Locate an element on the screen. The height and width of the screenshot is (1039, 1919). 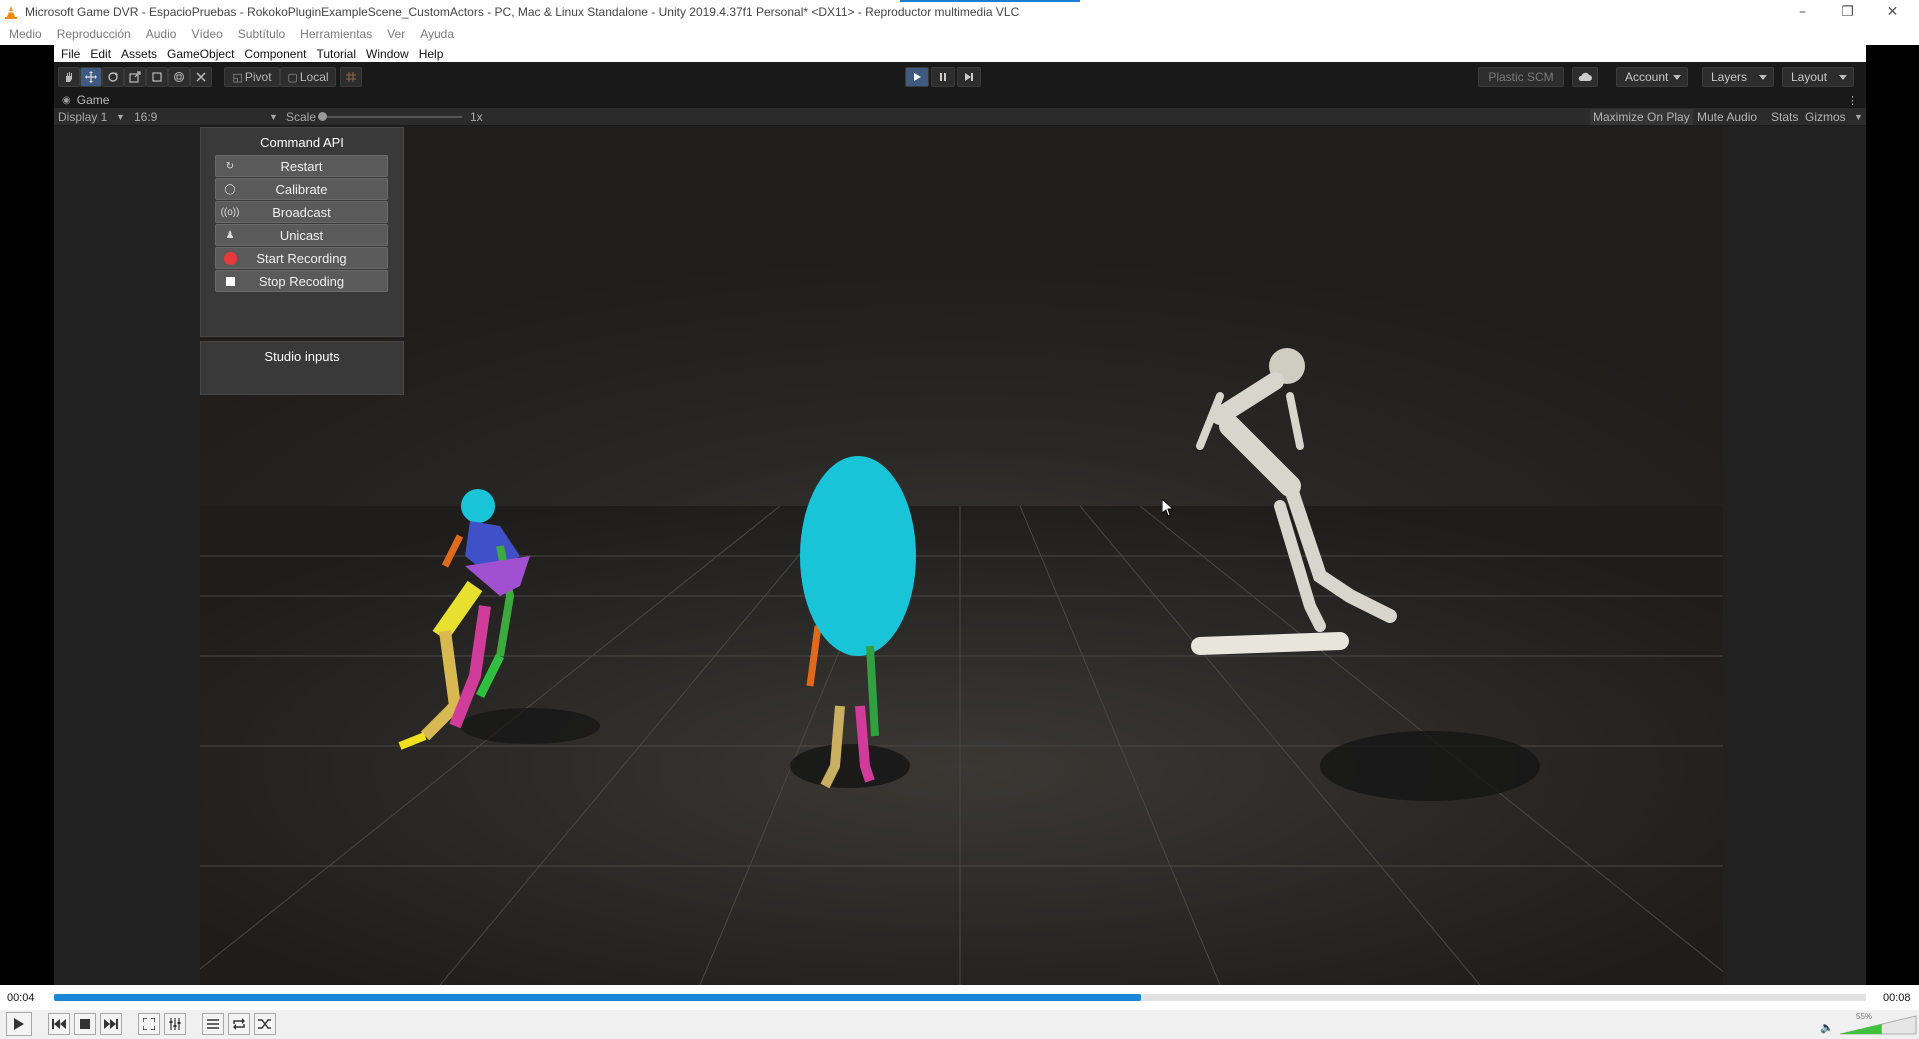
move-tool-icon is located at coordinates (91, 77).